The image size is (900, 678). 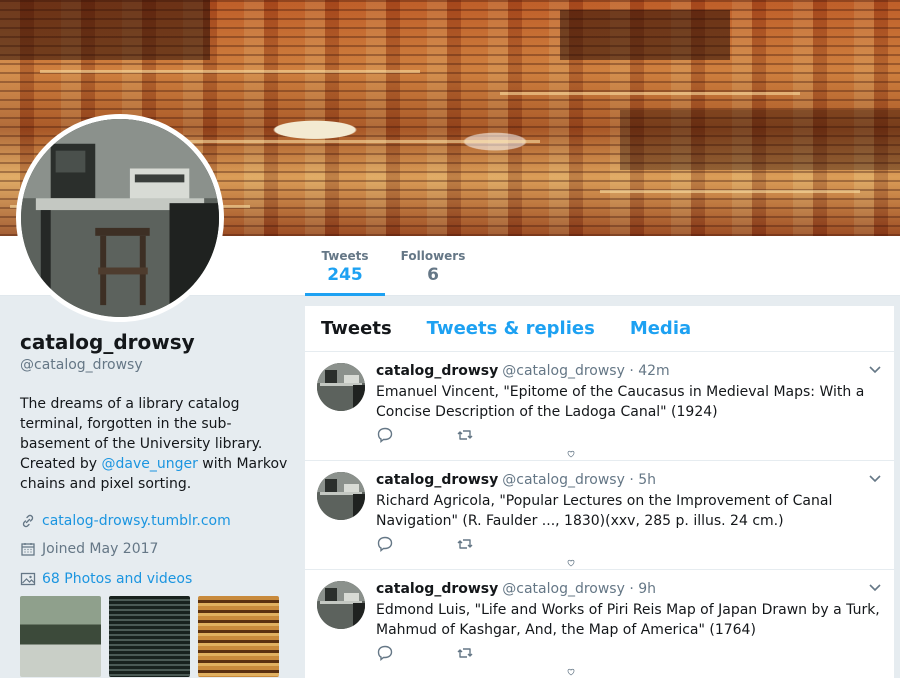 I want to click on tweet-handle-time: @catalog_drowsy · 9h, so click(x=579, y=589).